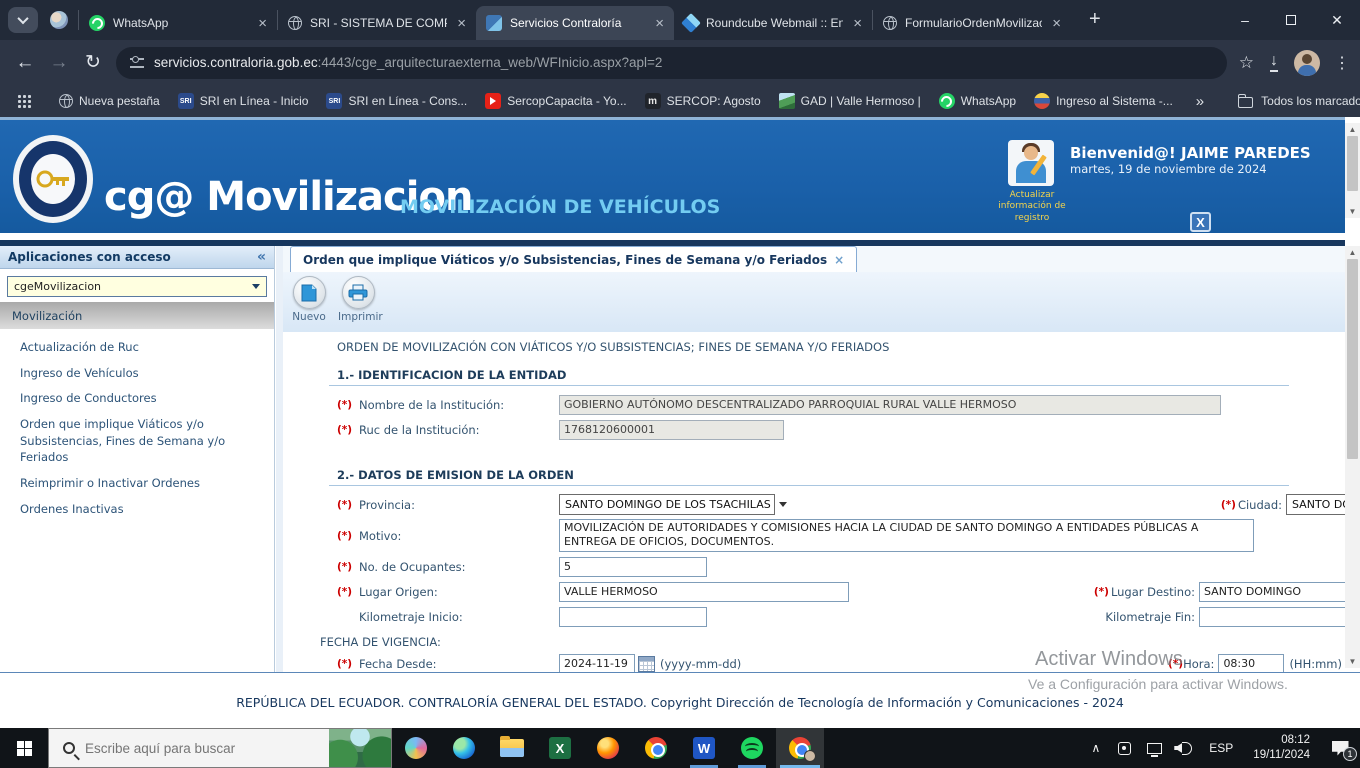  I want to click on new-tab-button: +, so click(1095, 19).